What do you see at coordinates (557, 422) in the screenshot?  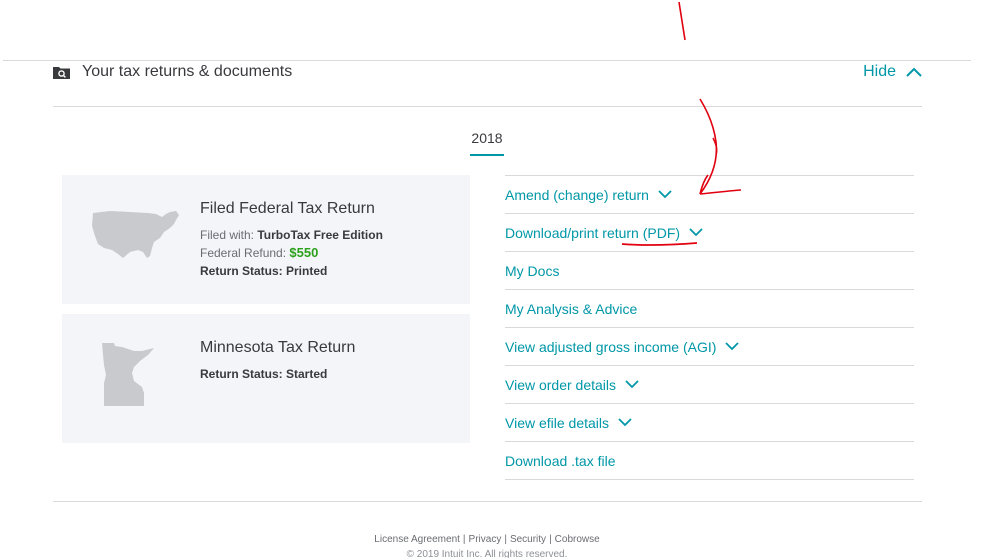 I see `view-efile-details-label: View efile details` at bounding box center [557, 422].